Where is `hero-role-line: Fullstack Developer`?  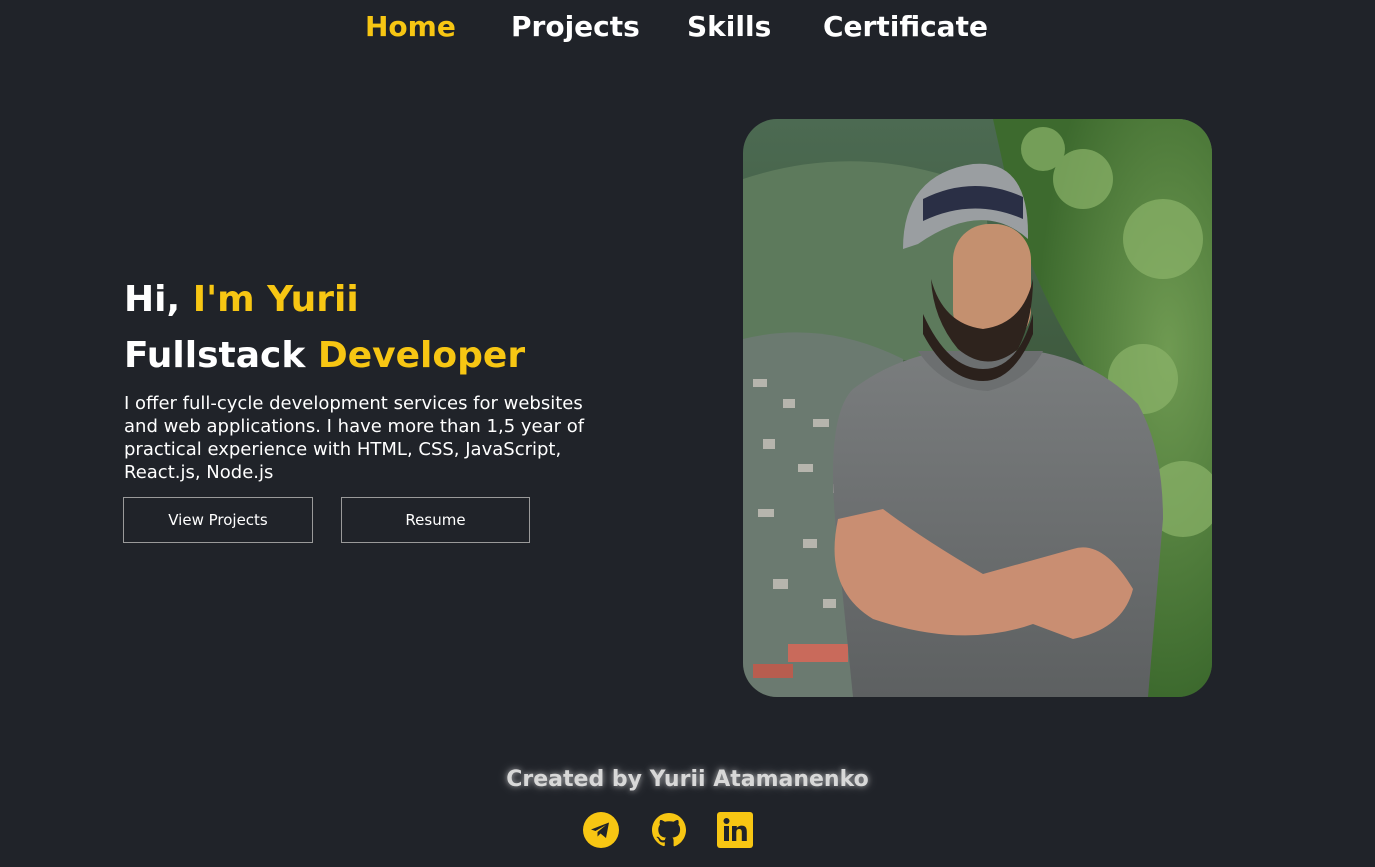 hero-role-line: Fullstack Developer is located at coordinates (364, 356).